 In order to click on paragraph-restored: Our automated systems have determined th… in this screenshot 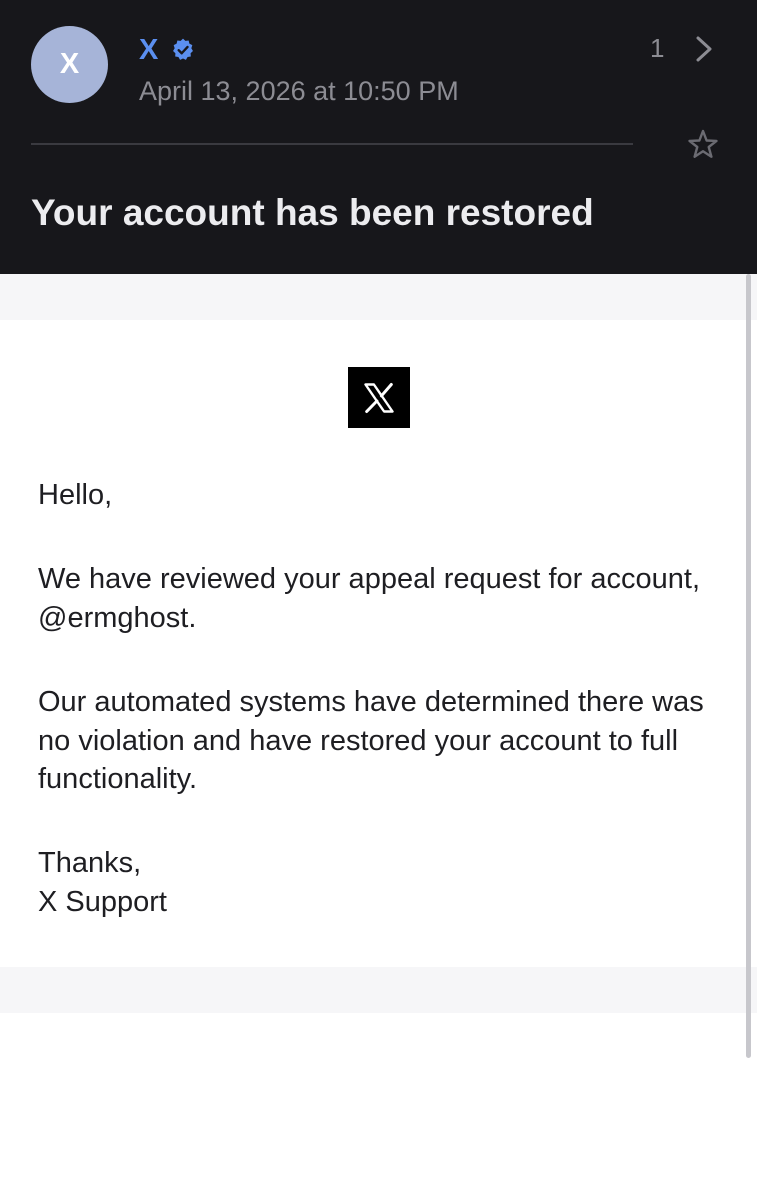, I will do `click(371, 740)`.